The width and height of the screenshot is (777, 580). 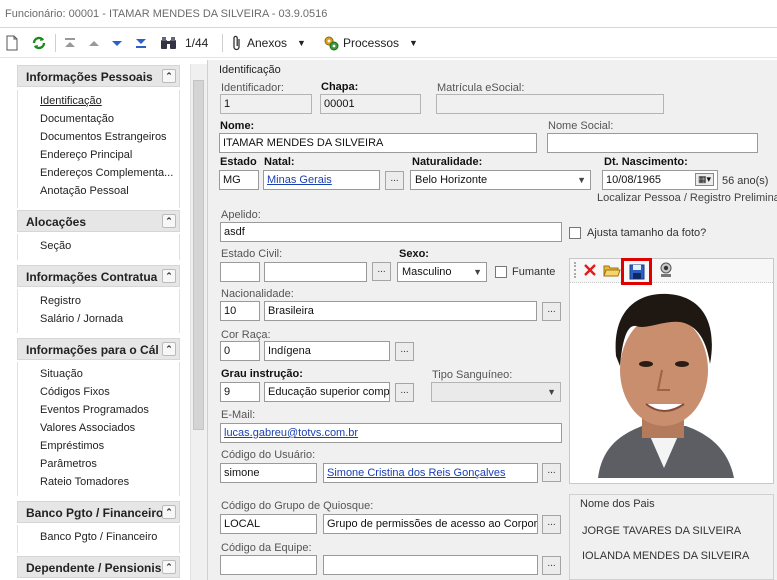 What do you see at coordinates (60, 301) in the screenshot?
I see `sidebar-item-registro: Registro` at bounding box center [60, 301].